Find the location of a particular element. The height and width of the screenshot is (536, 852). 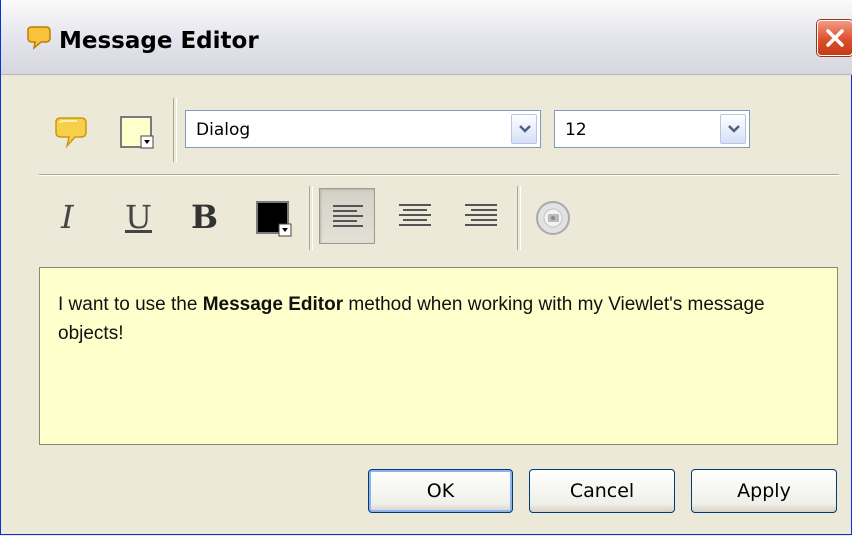

align-left-icon is located at coordinates (348, 216).